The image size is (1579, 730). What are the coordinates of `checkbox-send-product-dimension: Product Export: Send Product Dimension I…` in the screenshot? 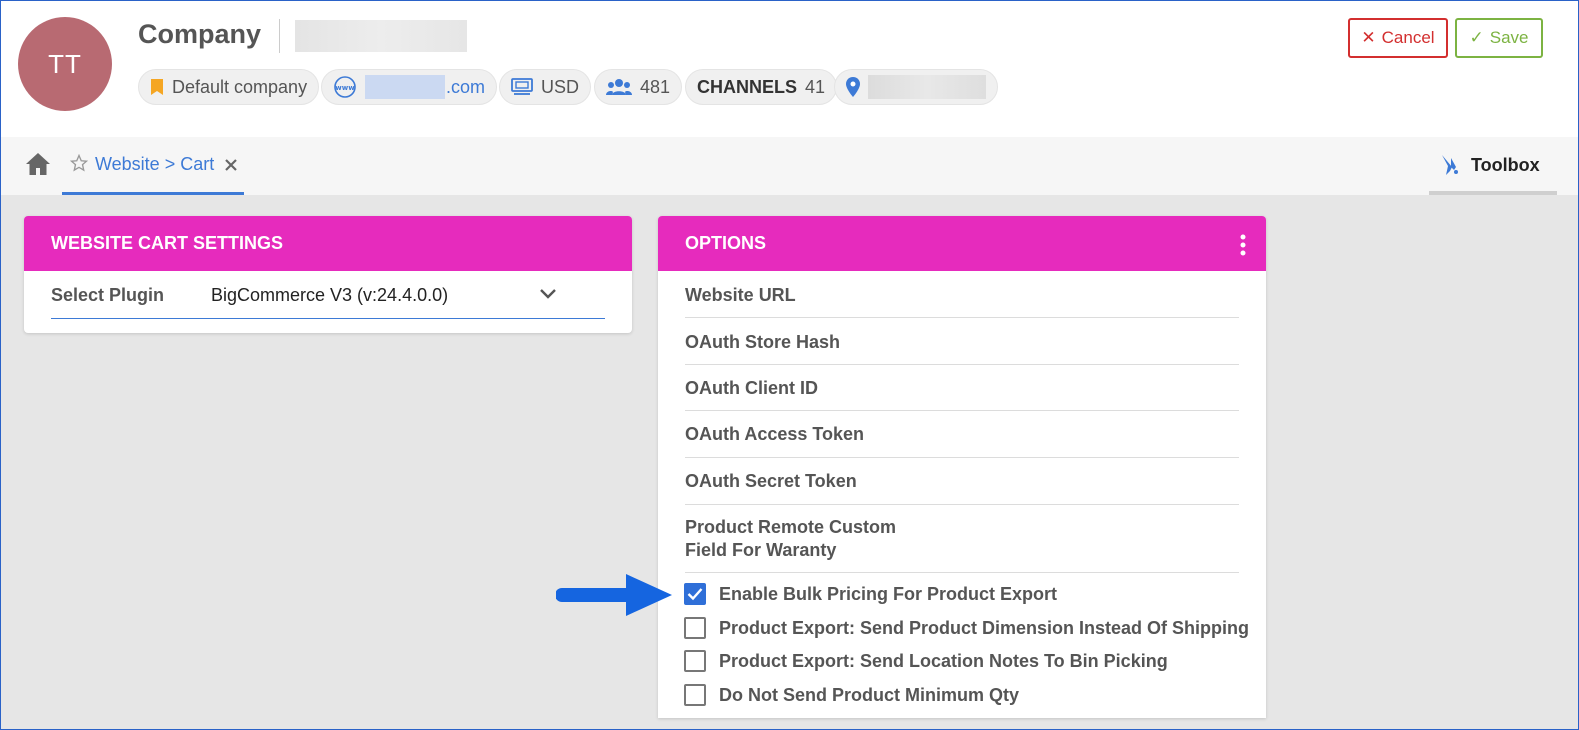 It's located at (966, 628).